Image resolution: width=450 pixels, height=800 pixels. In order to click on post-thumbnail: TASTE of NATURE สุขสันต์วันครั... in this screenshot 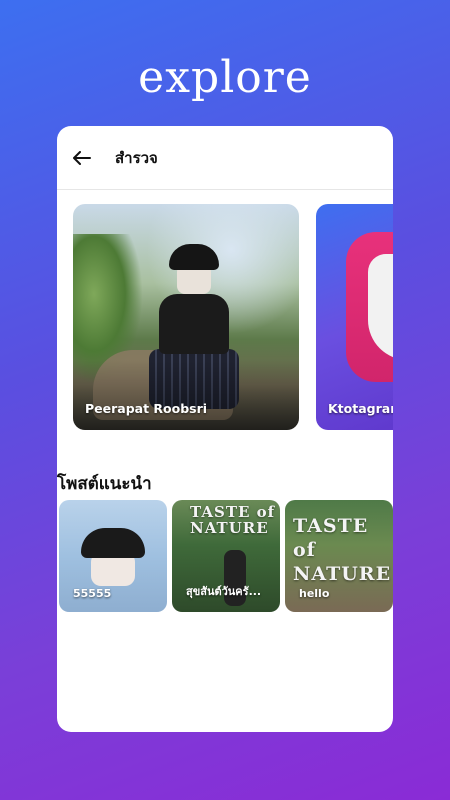, I will do `click(226, 556)`.